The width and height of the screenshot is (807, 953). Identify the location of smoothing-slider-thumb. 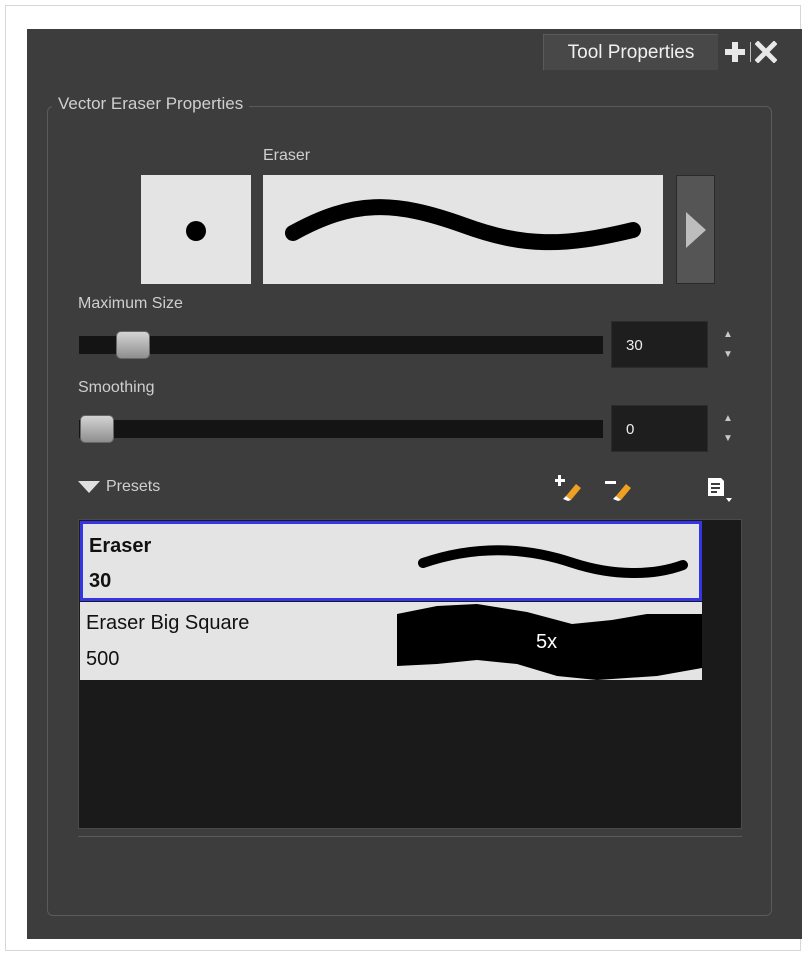
(97, 429).